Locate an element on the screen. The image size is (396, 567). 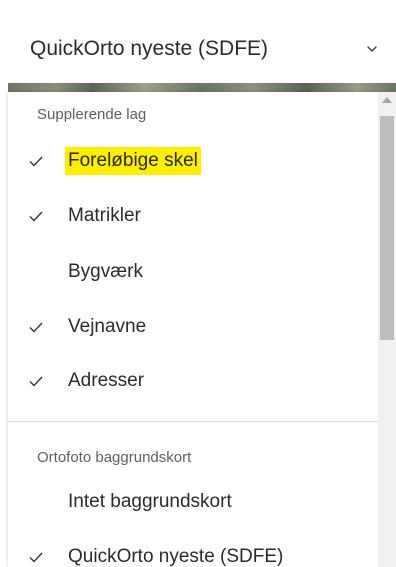
layer-item-label: Foreløbige skel is located at coordinates (133, 161).